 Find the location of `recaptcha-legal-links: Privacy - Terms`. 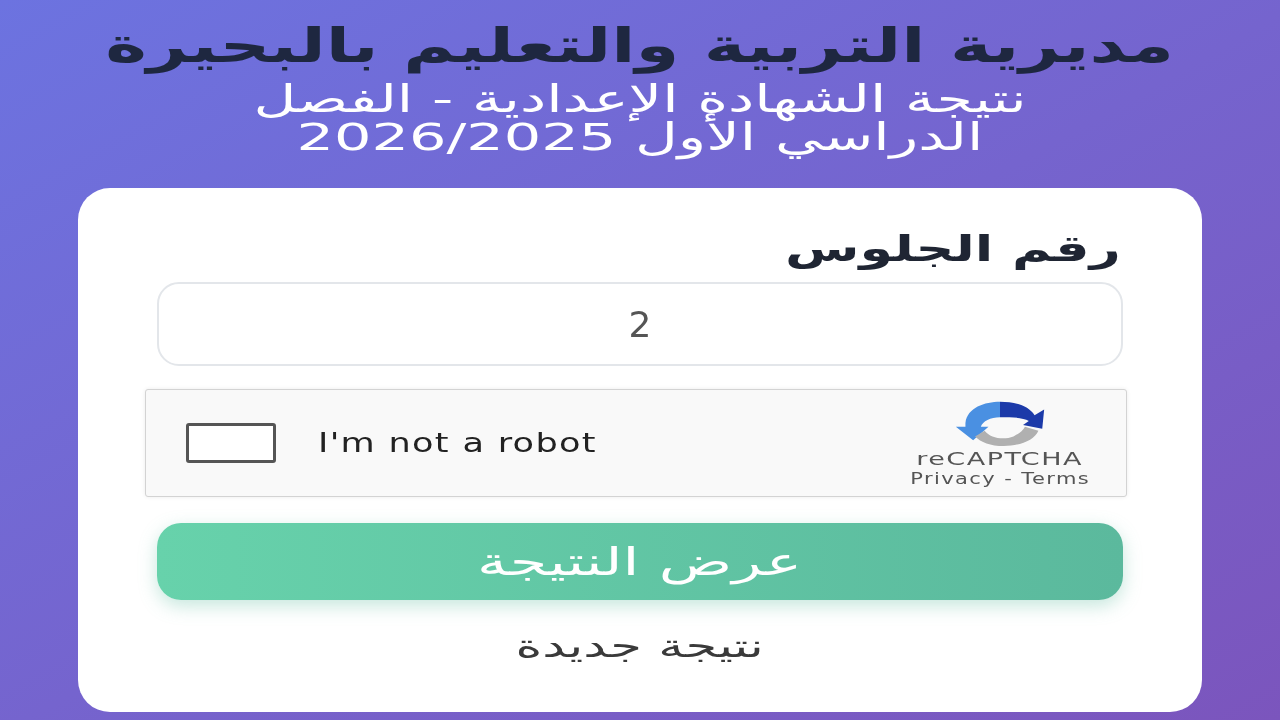

recaptcha-legal-links: Privacy - Terms is located at coordinates (999, 479).